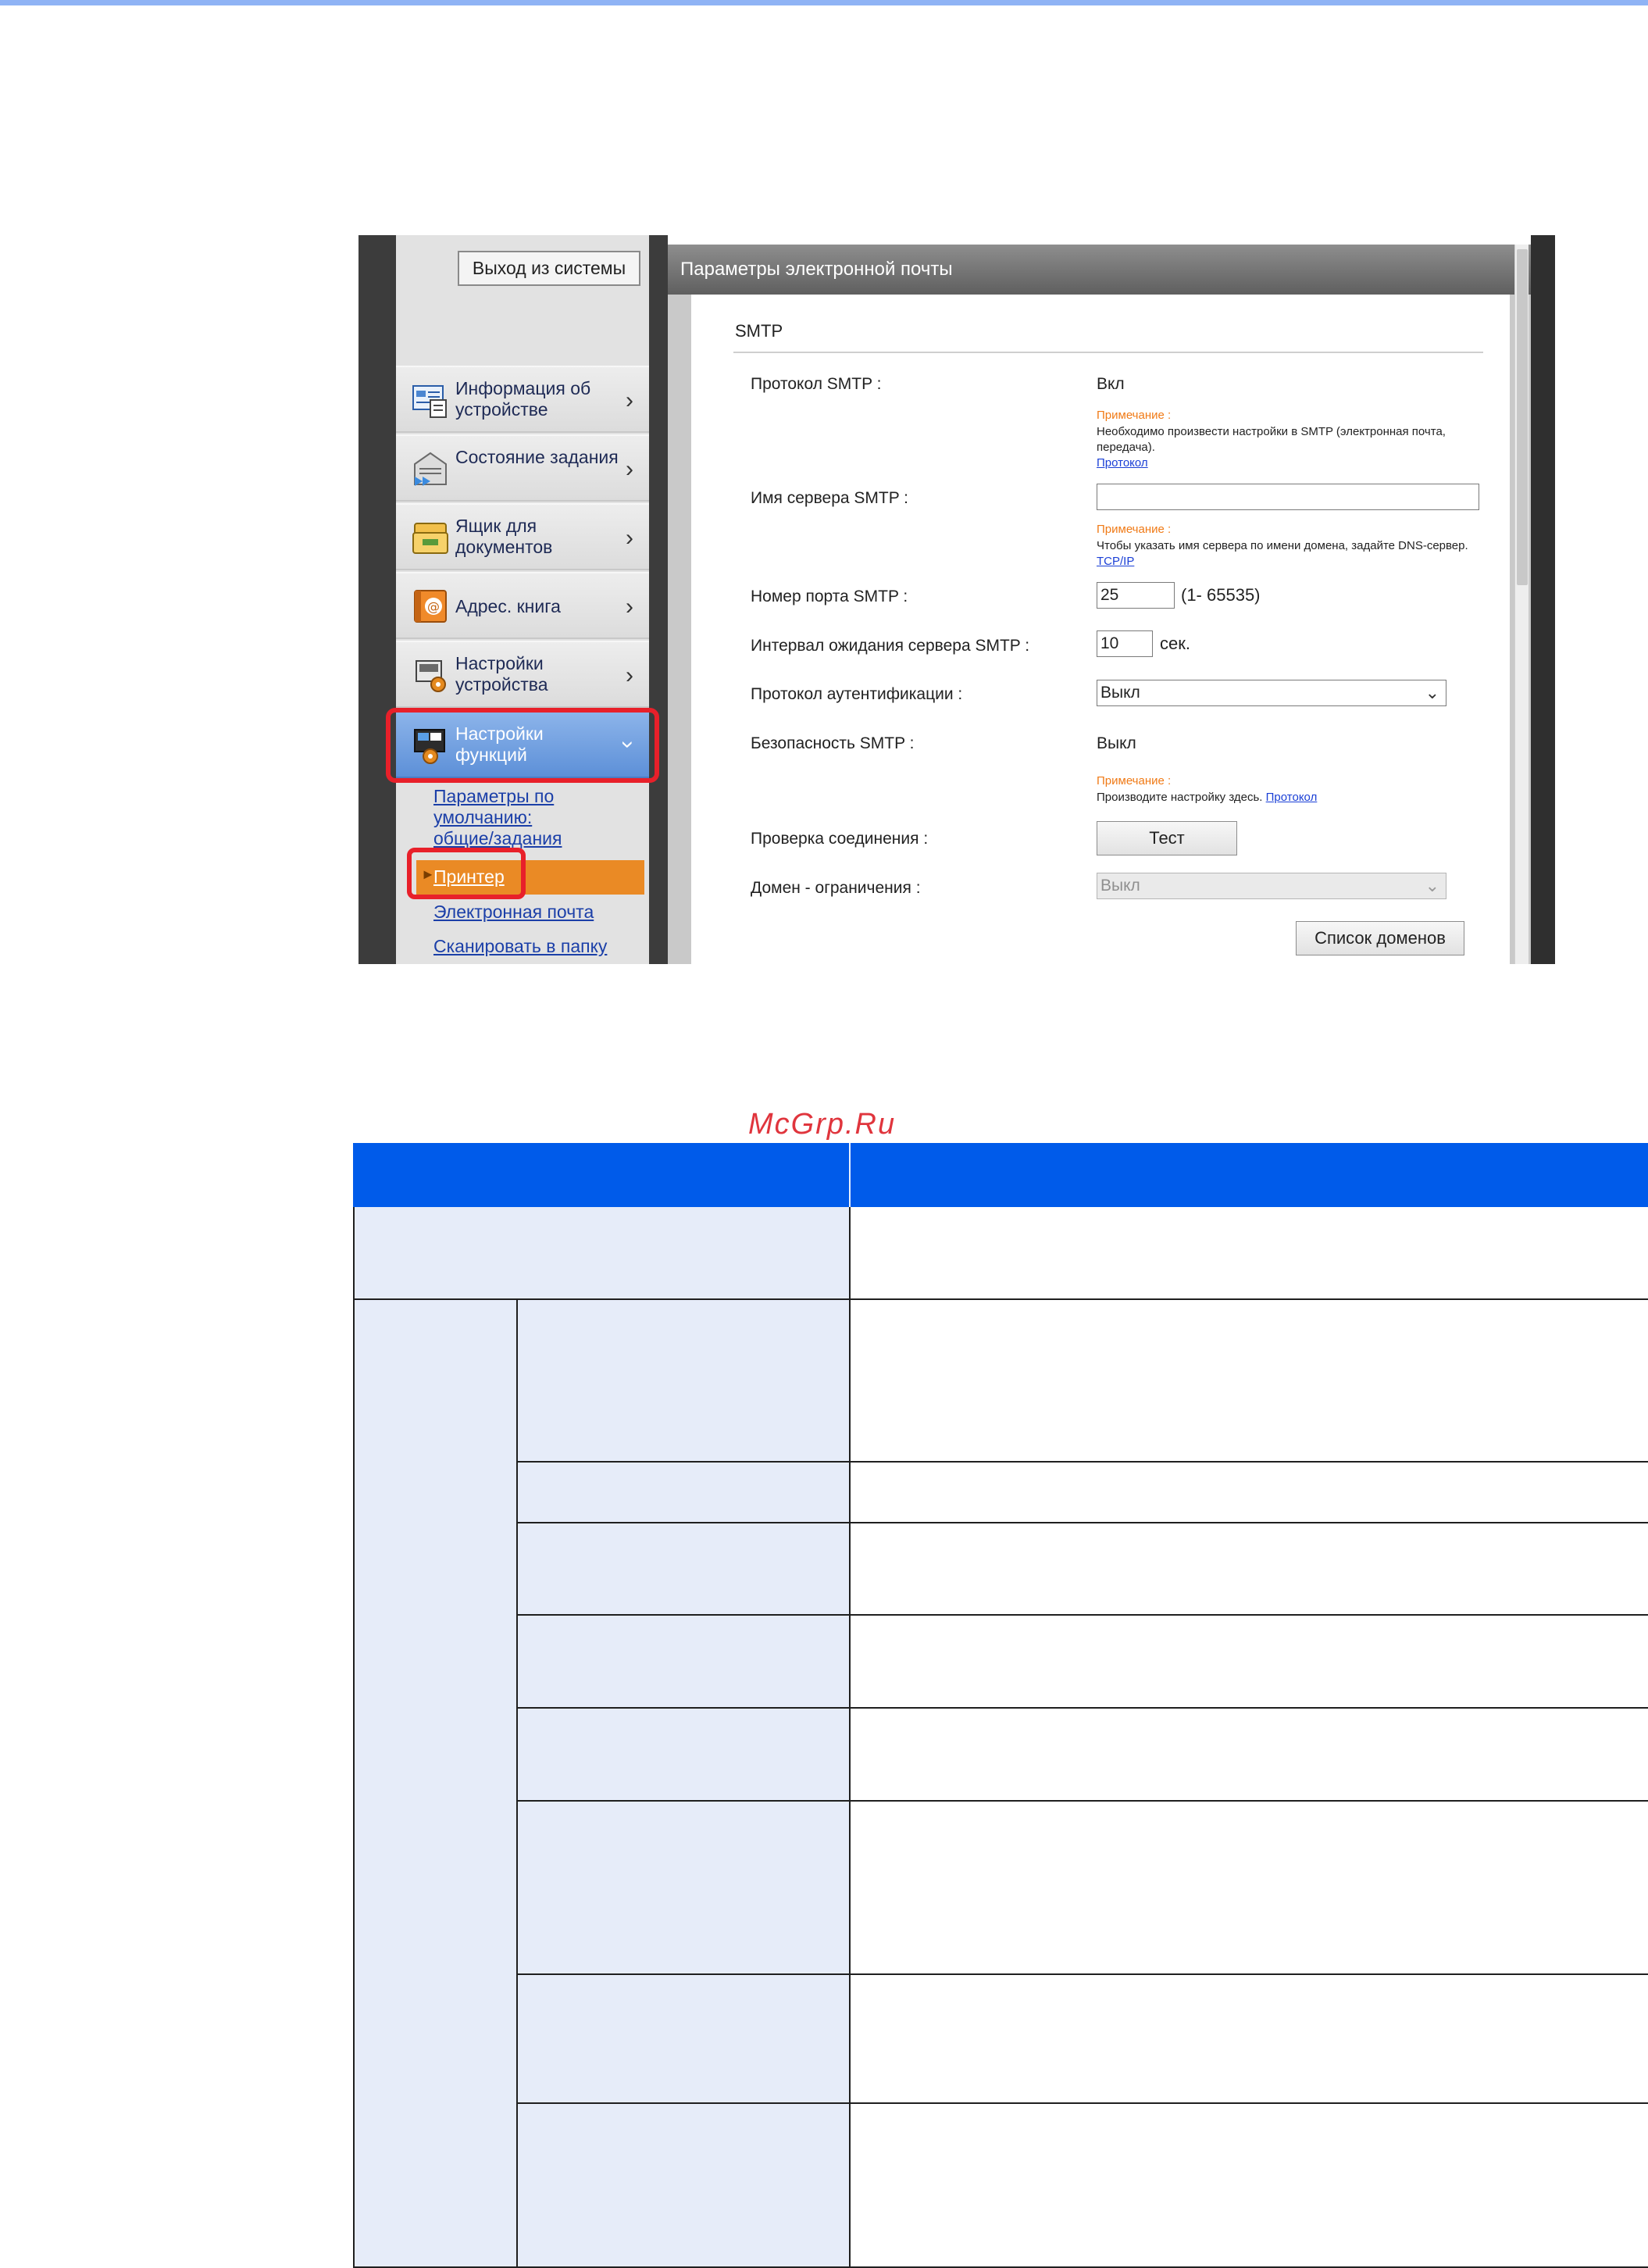  I want to click on smtp-timeout-label: Интервал ожидания сервера SMTP :, so click(890, 646).